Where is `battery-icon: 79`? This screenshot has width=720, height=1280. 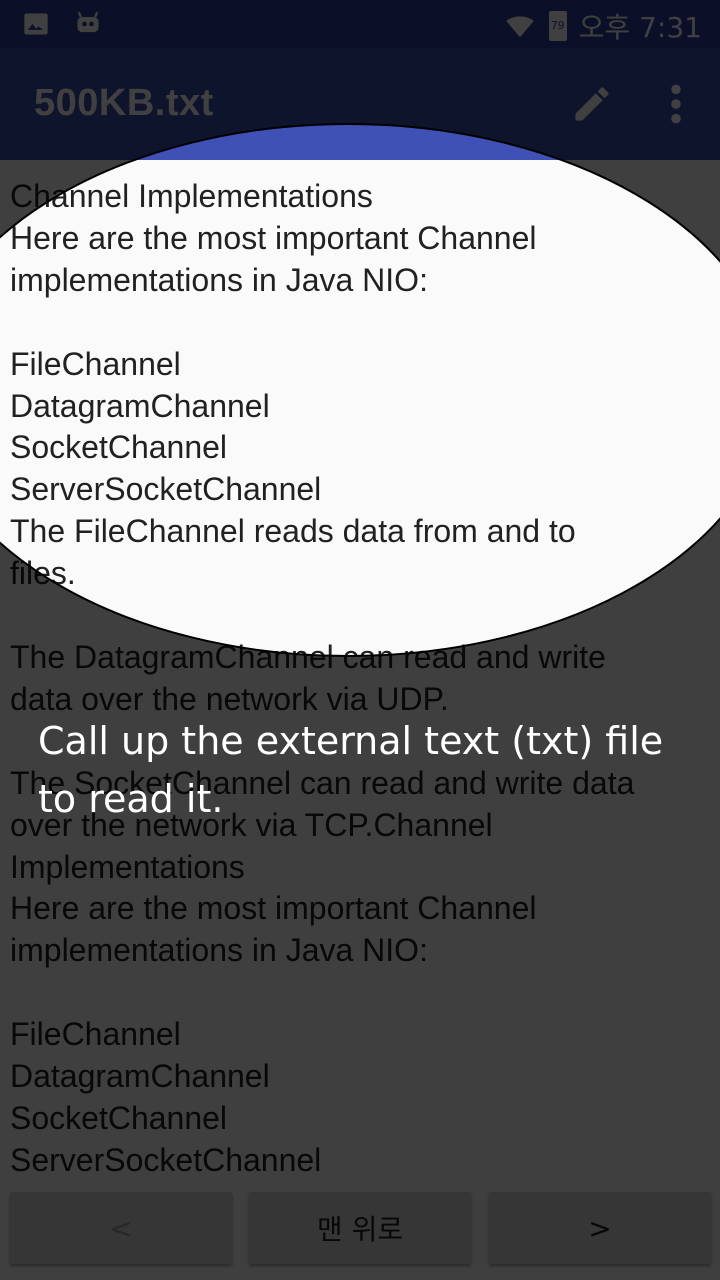 battery-icon: 79 is located at coordinates (557, 26).